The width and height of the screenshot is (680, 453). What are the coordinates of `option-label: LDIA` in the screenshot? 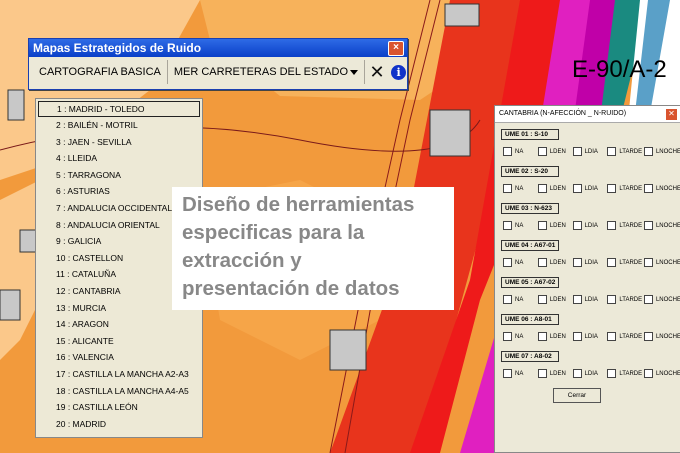 It's located at (591, 336).